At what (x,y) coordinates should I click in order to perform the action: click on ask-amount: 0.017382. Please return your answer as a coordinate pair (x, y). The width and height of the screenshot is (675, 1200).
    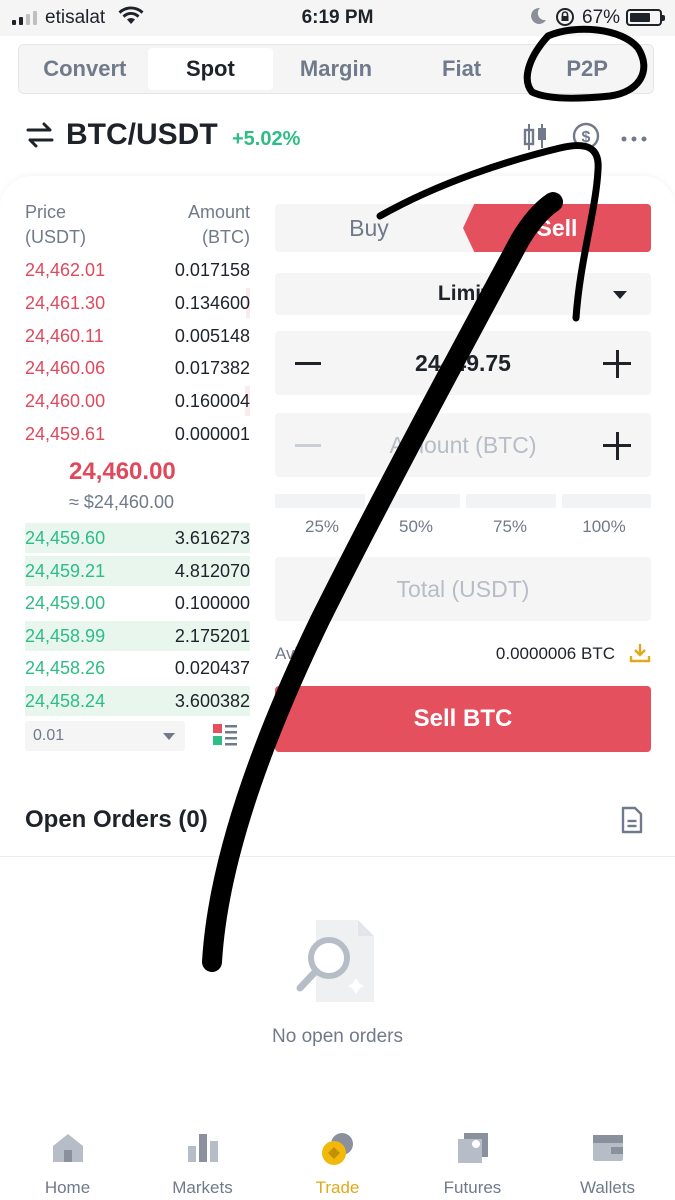
    Looking at the image, I should click on (212, 368).